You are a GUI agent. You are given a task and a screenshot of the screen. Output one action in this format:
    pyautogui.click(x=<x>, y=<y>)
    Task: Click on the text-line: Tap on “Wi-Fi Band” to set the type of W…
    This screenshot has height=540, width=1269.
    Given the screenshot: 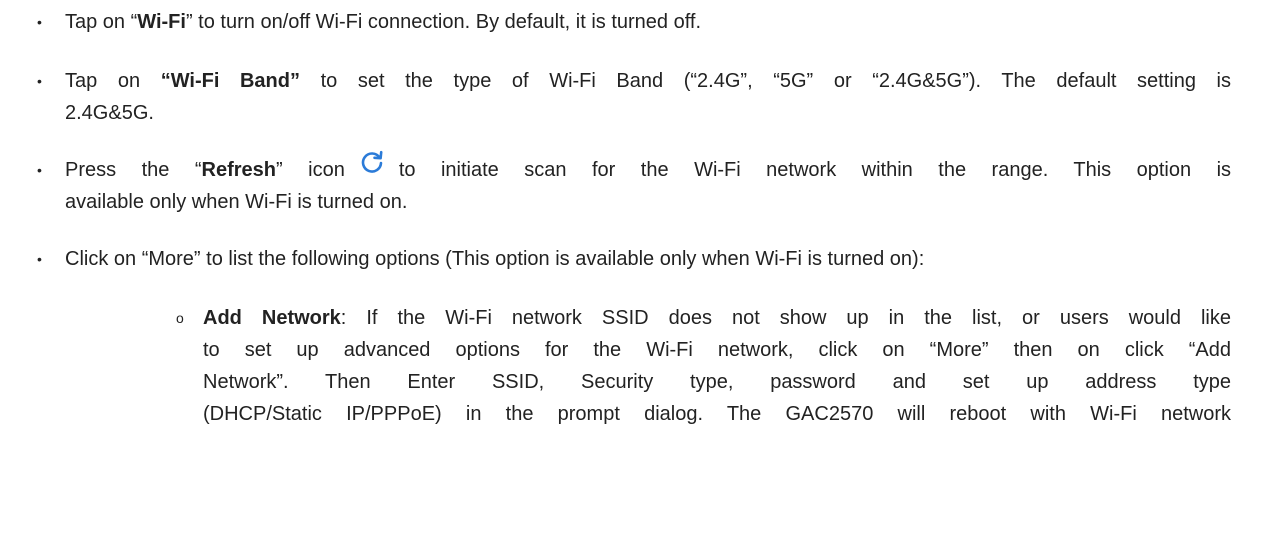 What is the action you would take?
    pyautogui.click(x=648, y=81)
    